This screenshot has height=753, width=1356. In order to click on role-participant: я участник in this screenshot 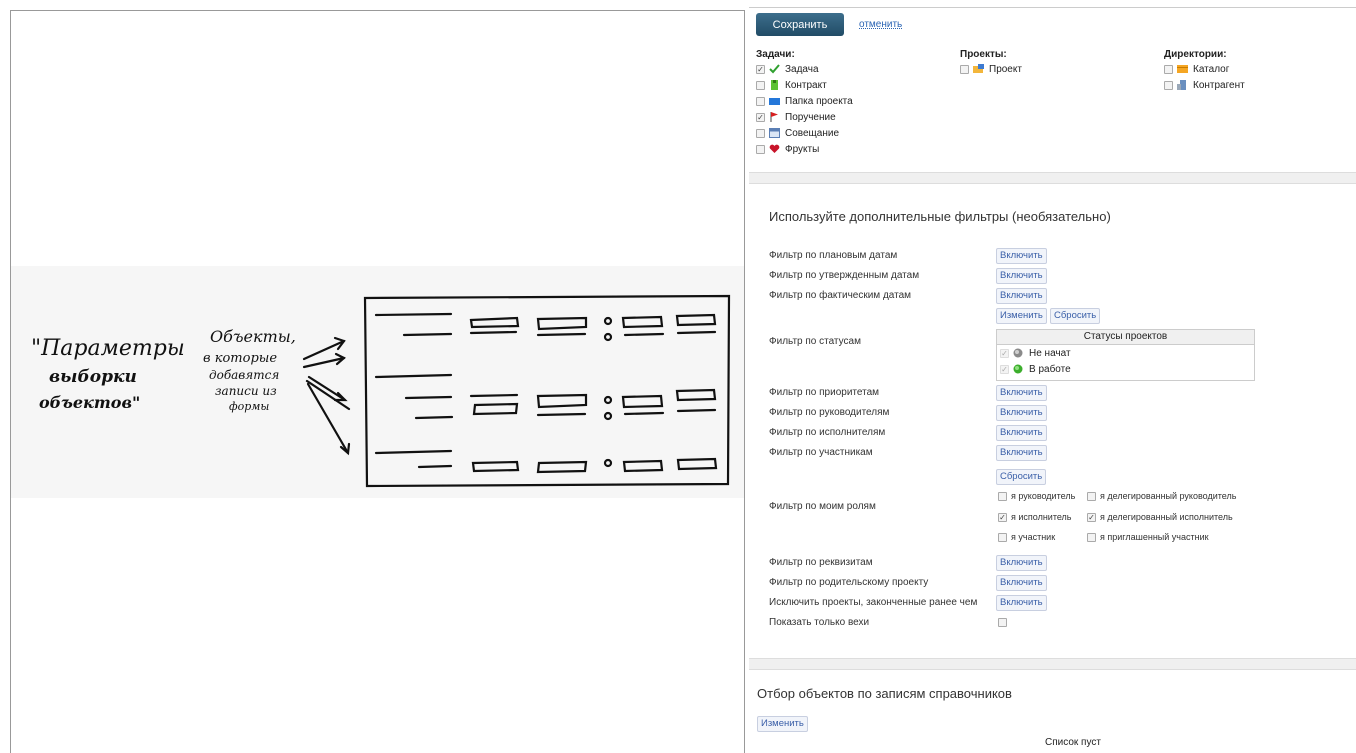, I will do `click(1026, 537)`.